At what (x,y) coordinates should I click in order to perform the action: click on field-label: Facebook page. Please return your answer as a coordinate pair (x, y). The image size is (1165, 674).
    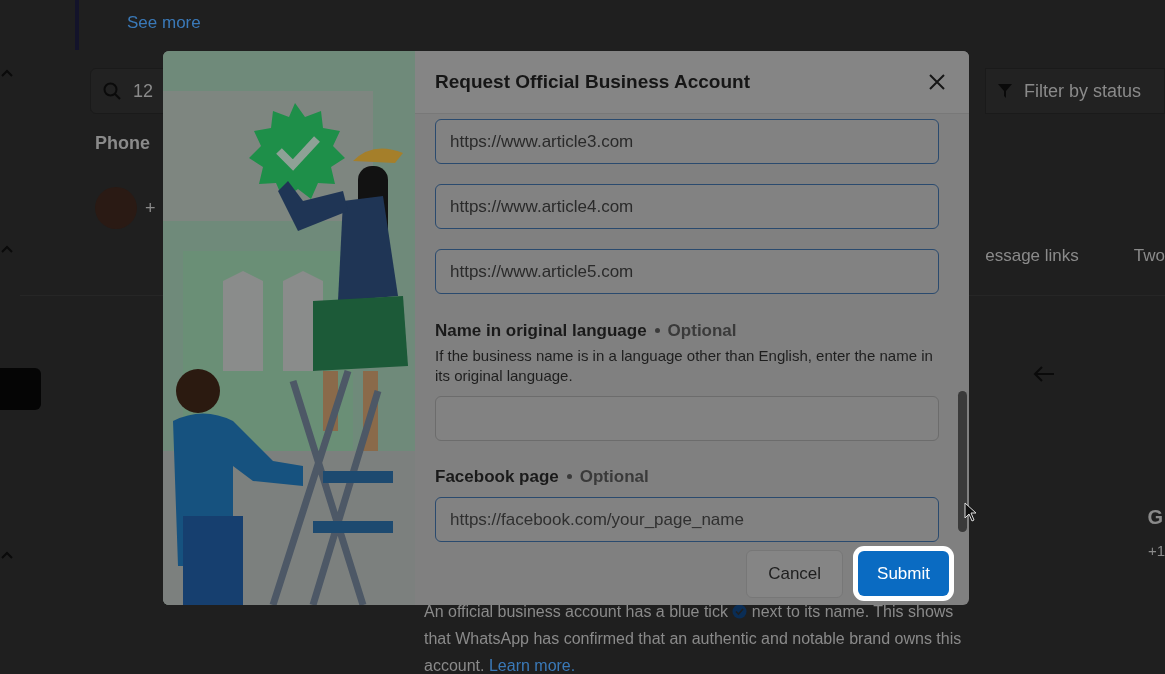
    Looking at the image, I should click on (497, 476).